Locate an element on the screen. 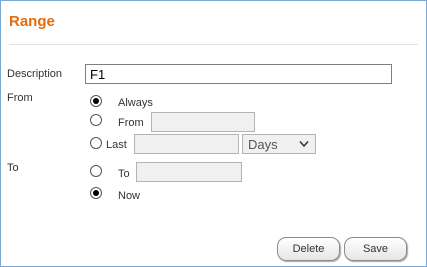 The image size is (427, 267). description-label: Description is located at coordinates (35, 74).